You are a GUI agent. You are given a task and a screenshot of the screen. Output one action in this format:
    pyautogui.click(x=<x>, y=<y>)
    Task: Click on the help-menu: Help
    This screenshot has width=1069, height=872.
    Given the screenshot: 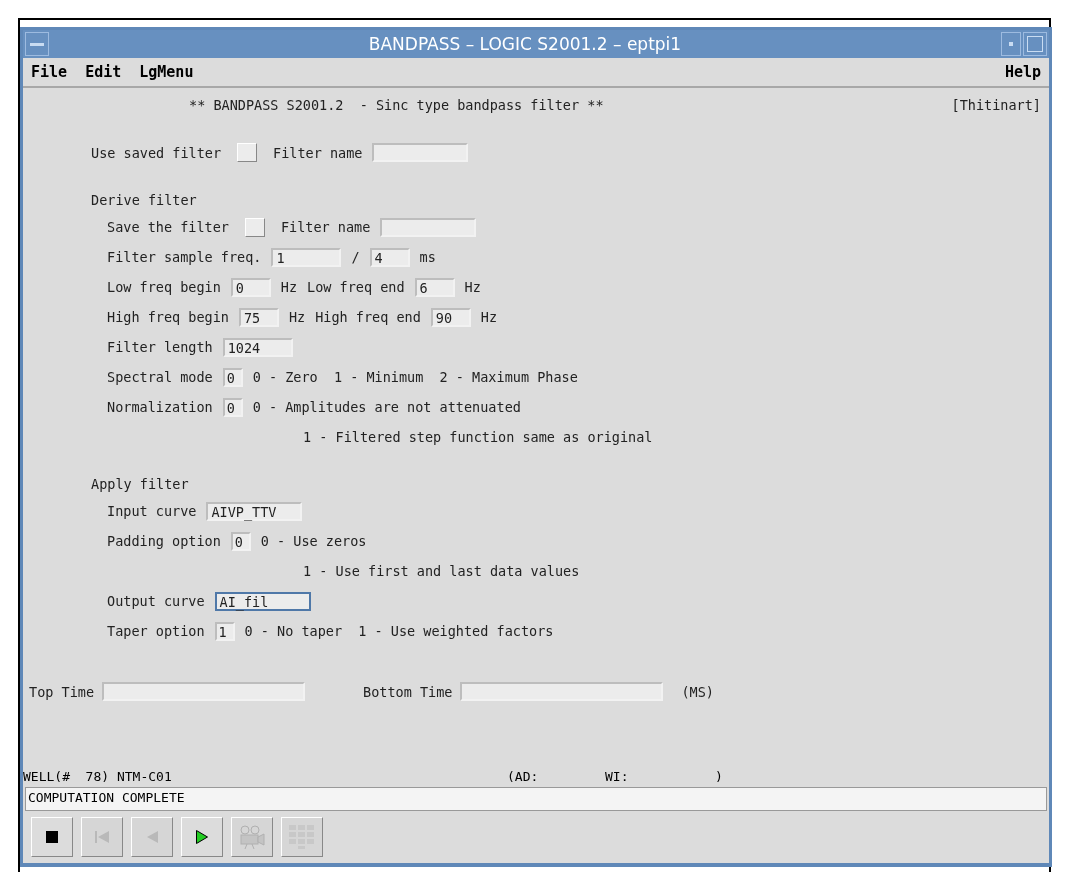 What is the action you would take?
    pyautogui.click(x=1022, y=72)
    